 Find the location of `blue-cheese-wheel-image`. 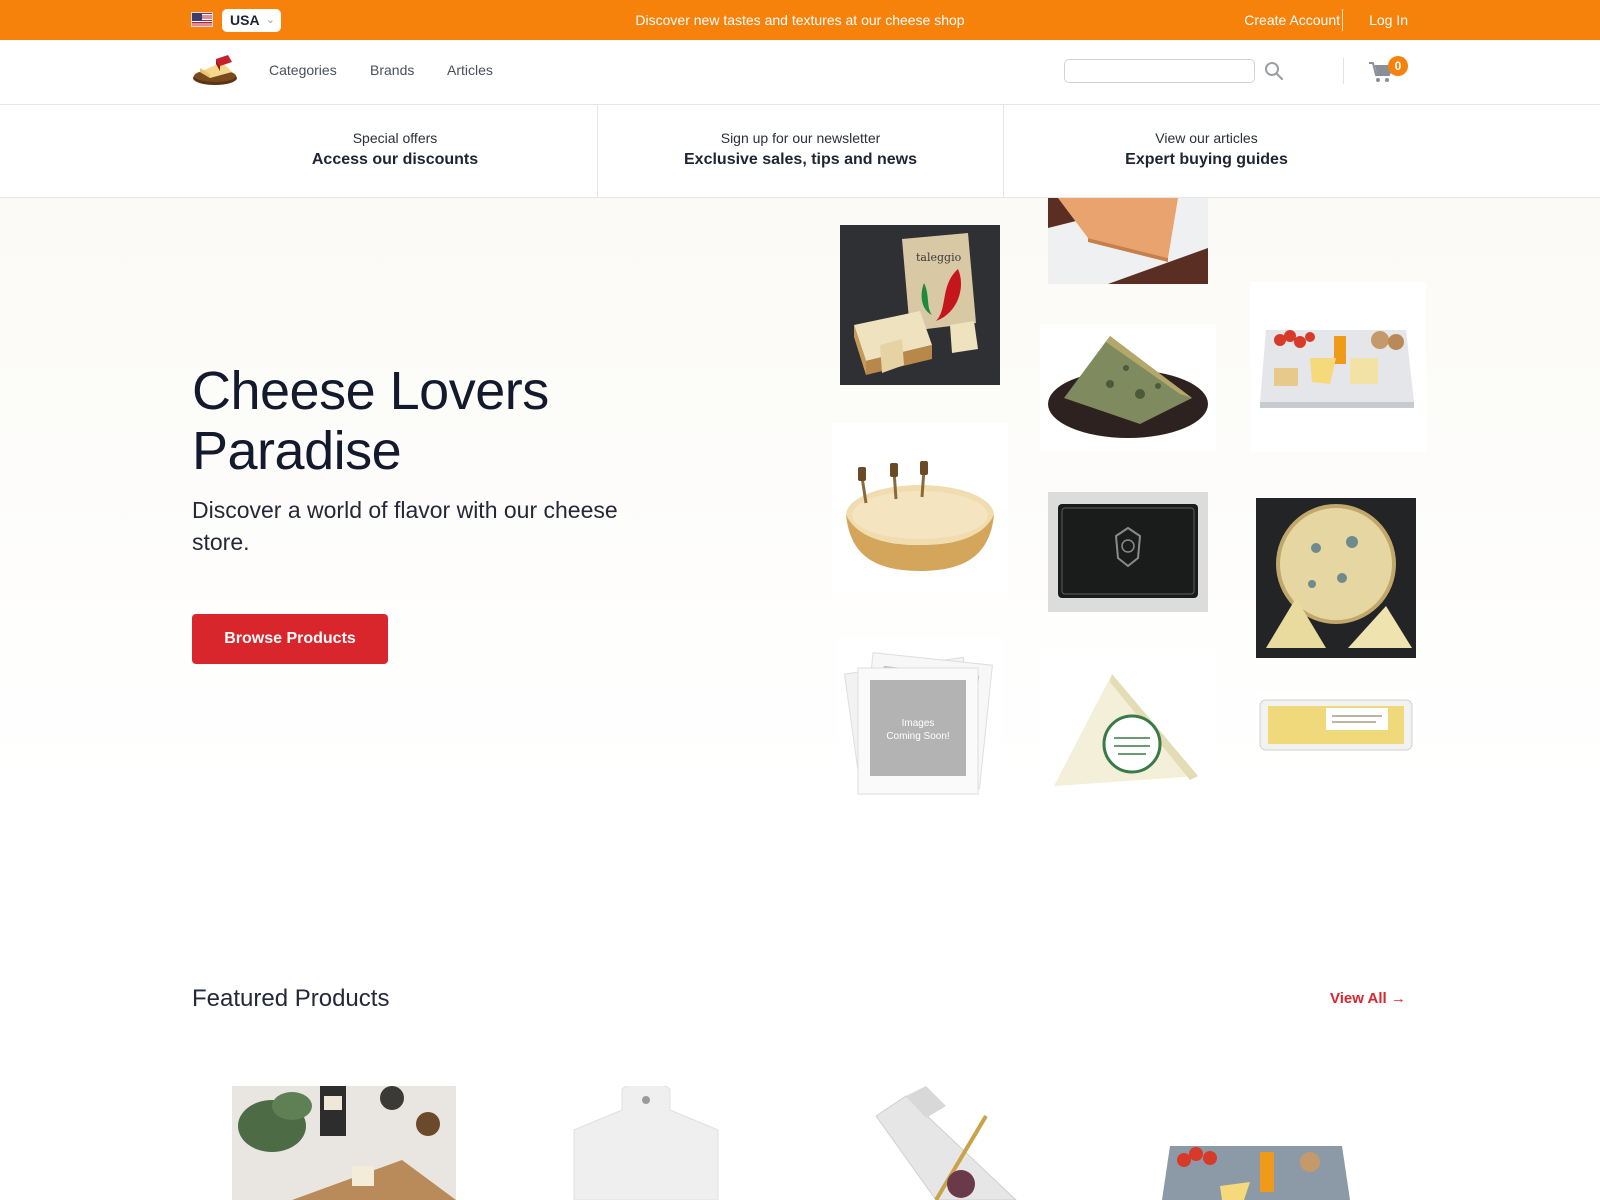

blue-cheese-wheel-image is located at coordinates (1336, 578).